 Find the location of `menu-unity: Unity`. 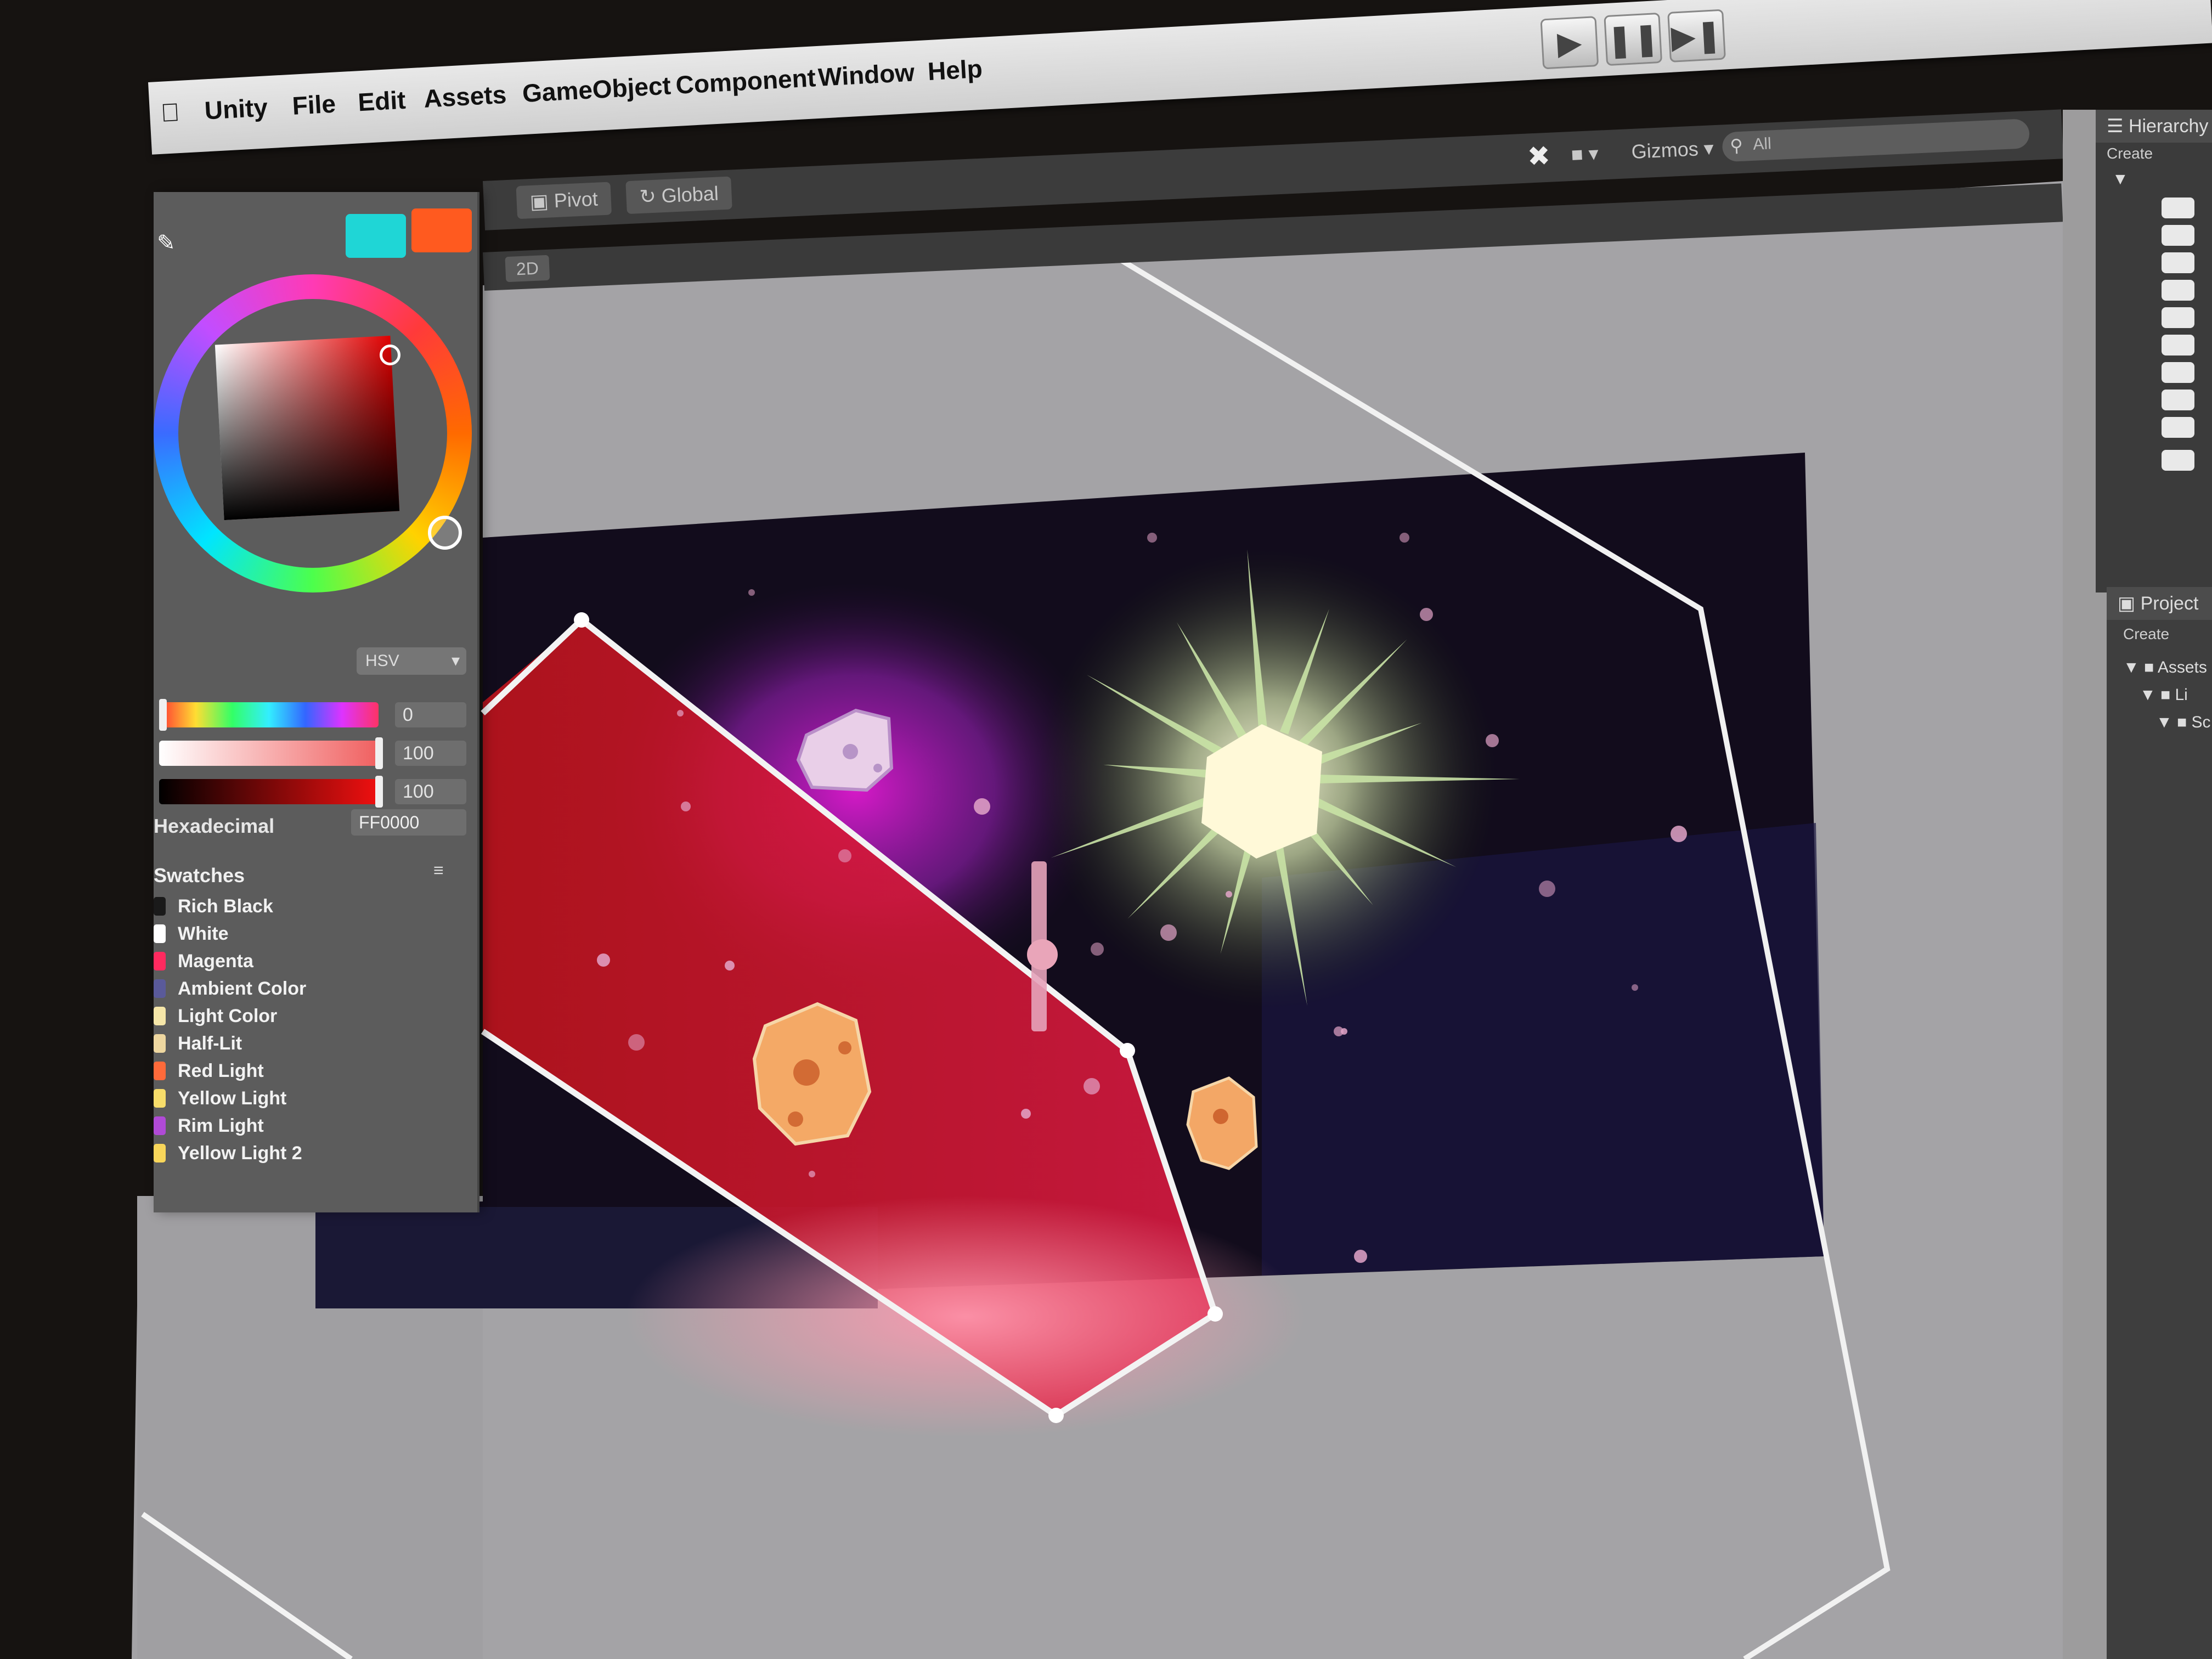

menu-unity: Unity is located at coordinates (237, 108).